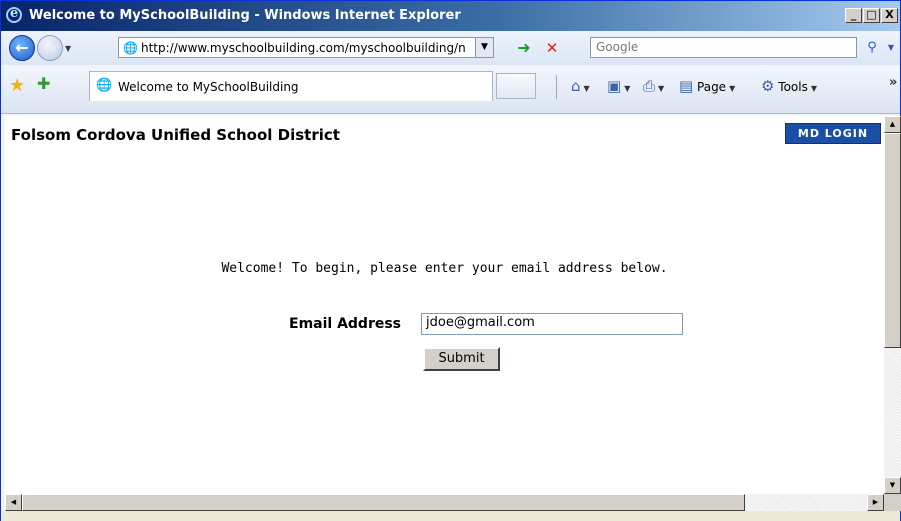  I want to click on submit-button: Submit, so click(461, 359).